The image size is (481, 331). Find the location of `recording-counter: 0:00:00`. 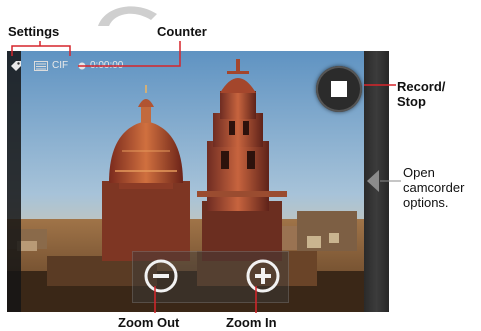

recording-counter: 0:00:00 is located at coordinates (107, 65).